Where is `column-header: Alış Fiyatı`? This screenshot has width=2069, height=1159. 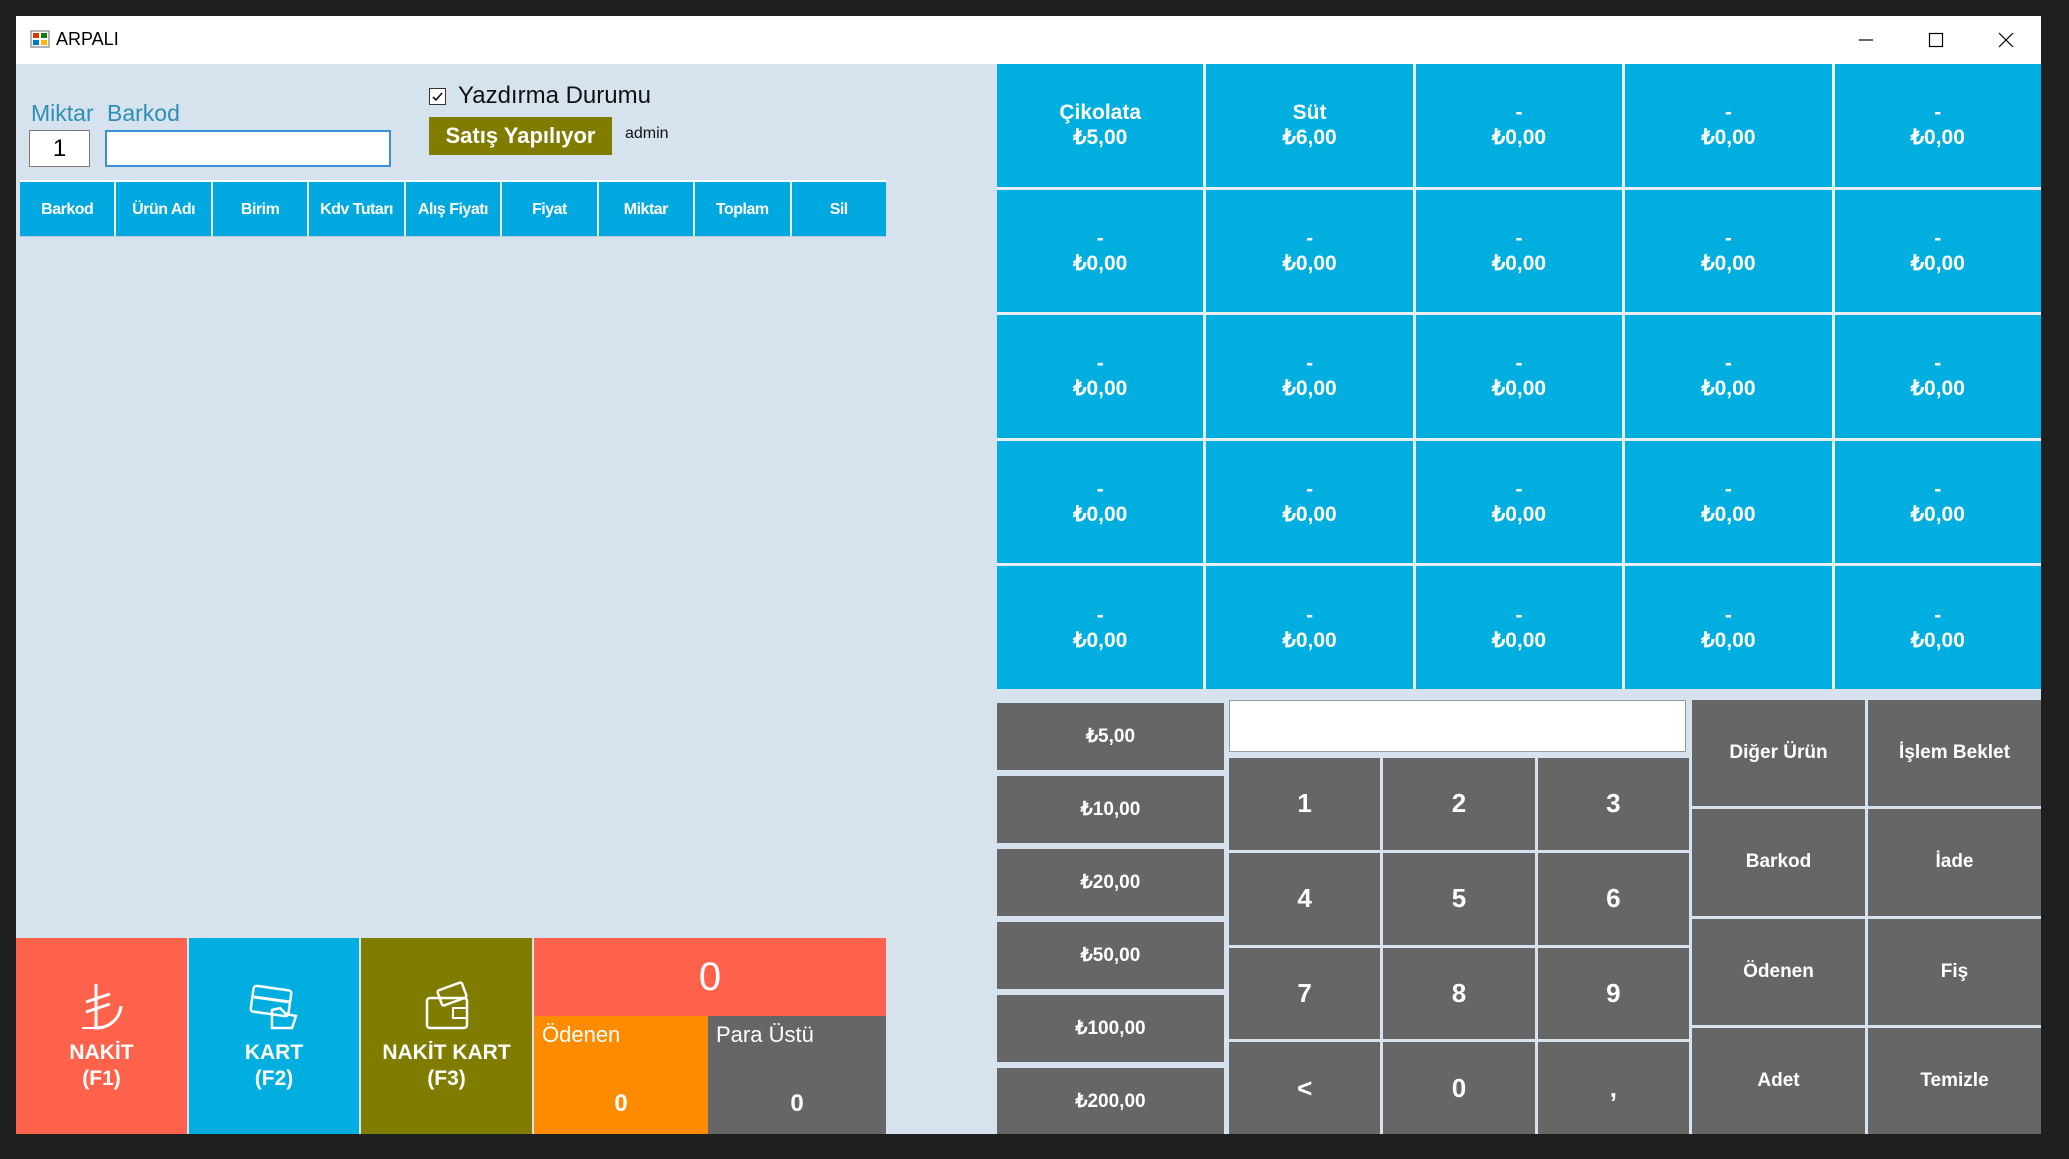 column-header: Alış Fiyatı is located at coordinates (454, 209).